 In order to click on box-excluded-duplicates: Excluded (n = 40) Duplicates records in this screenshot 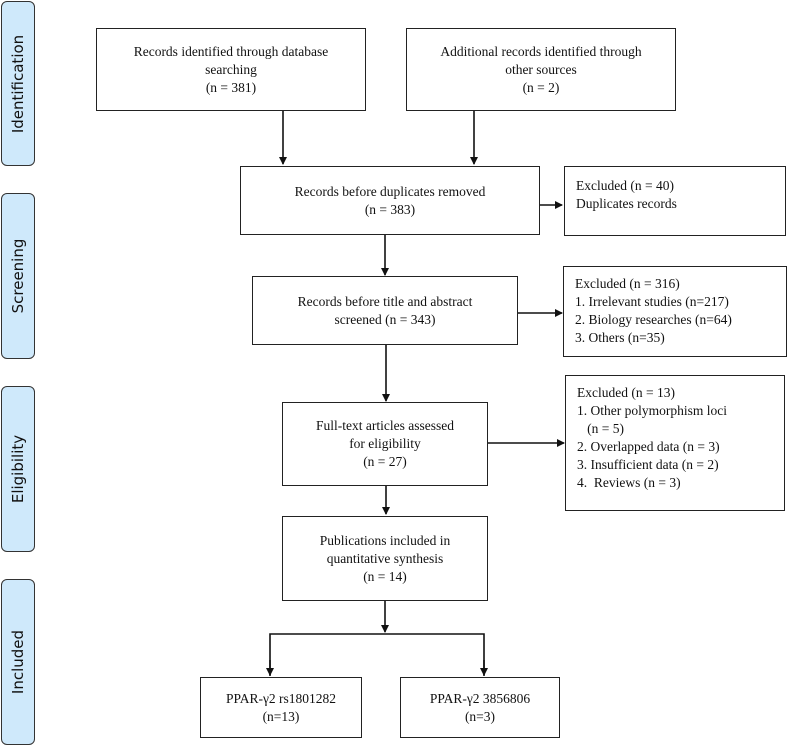, I will do `click(675, 201)`.